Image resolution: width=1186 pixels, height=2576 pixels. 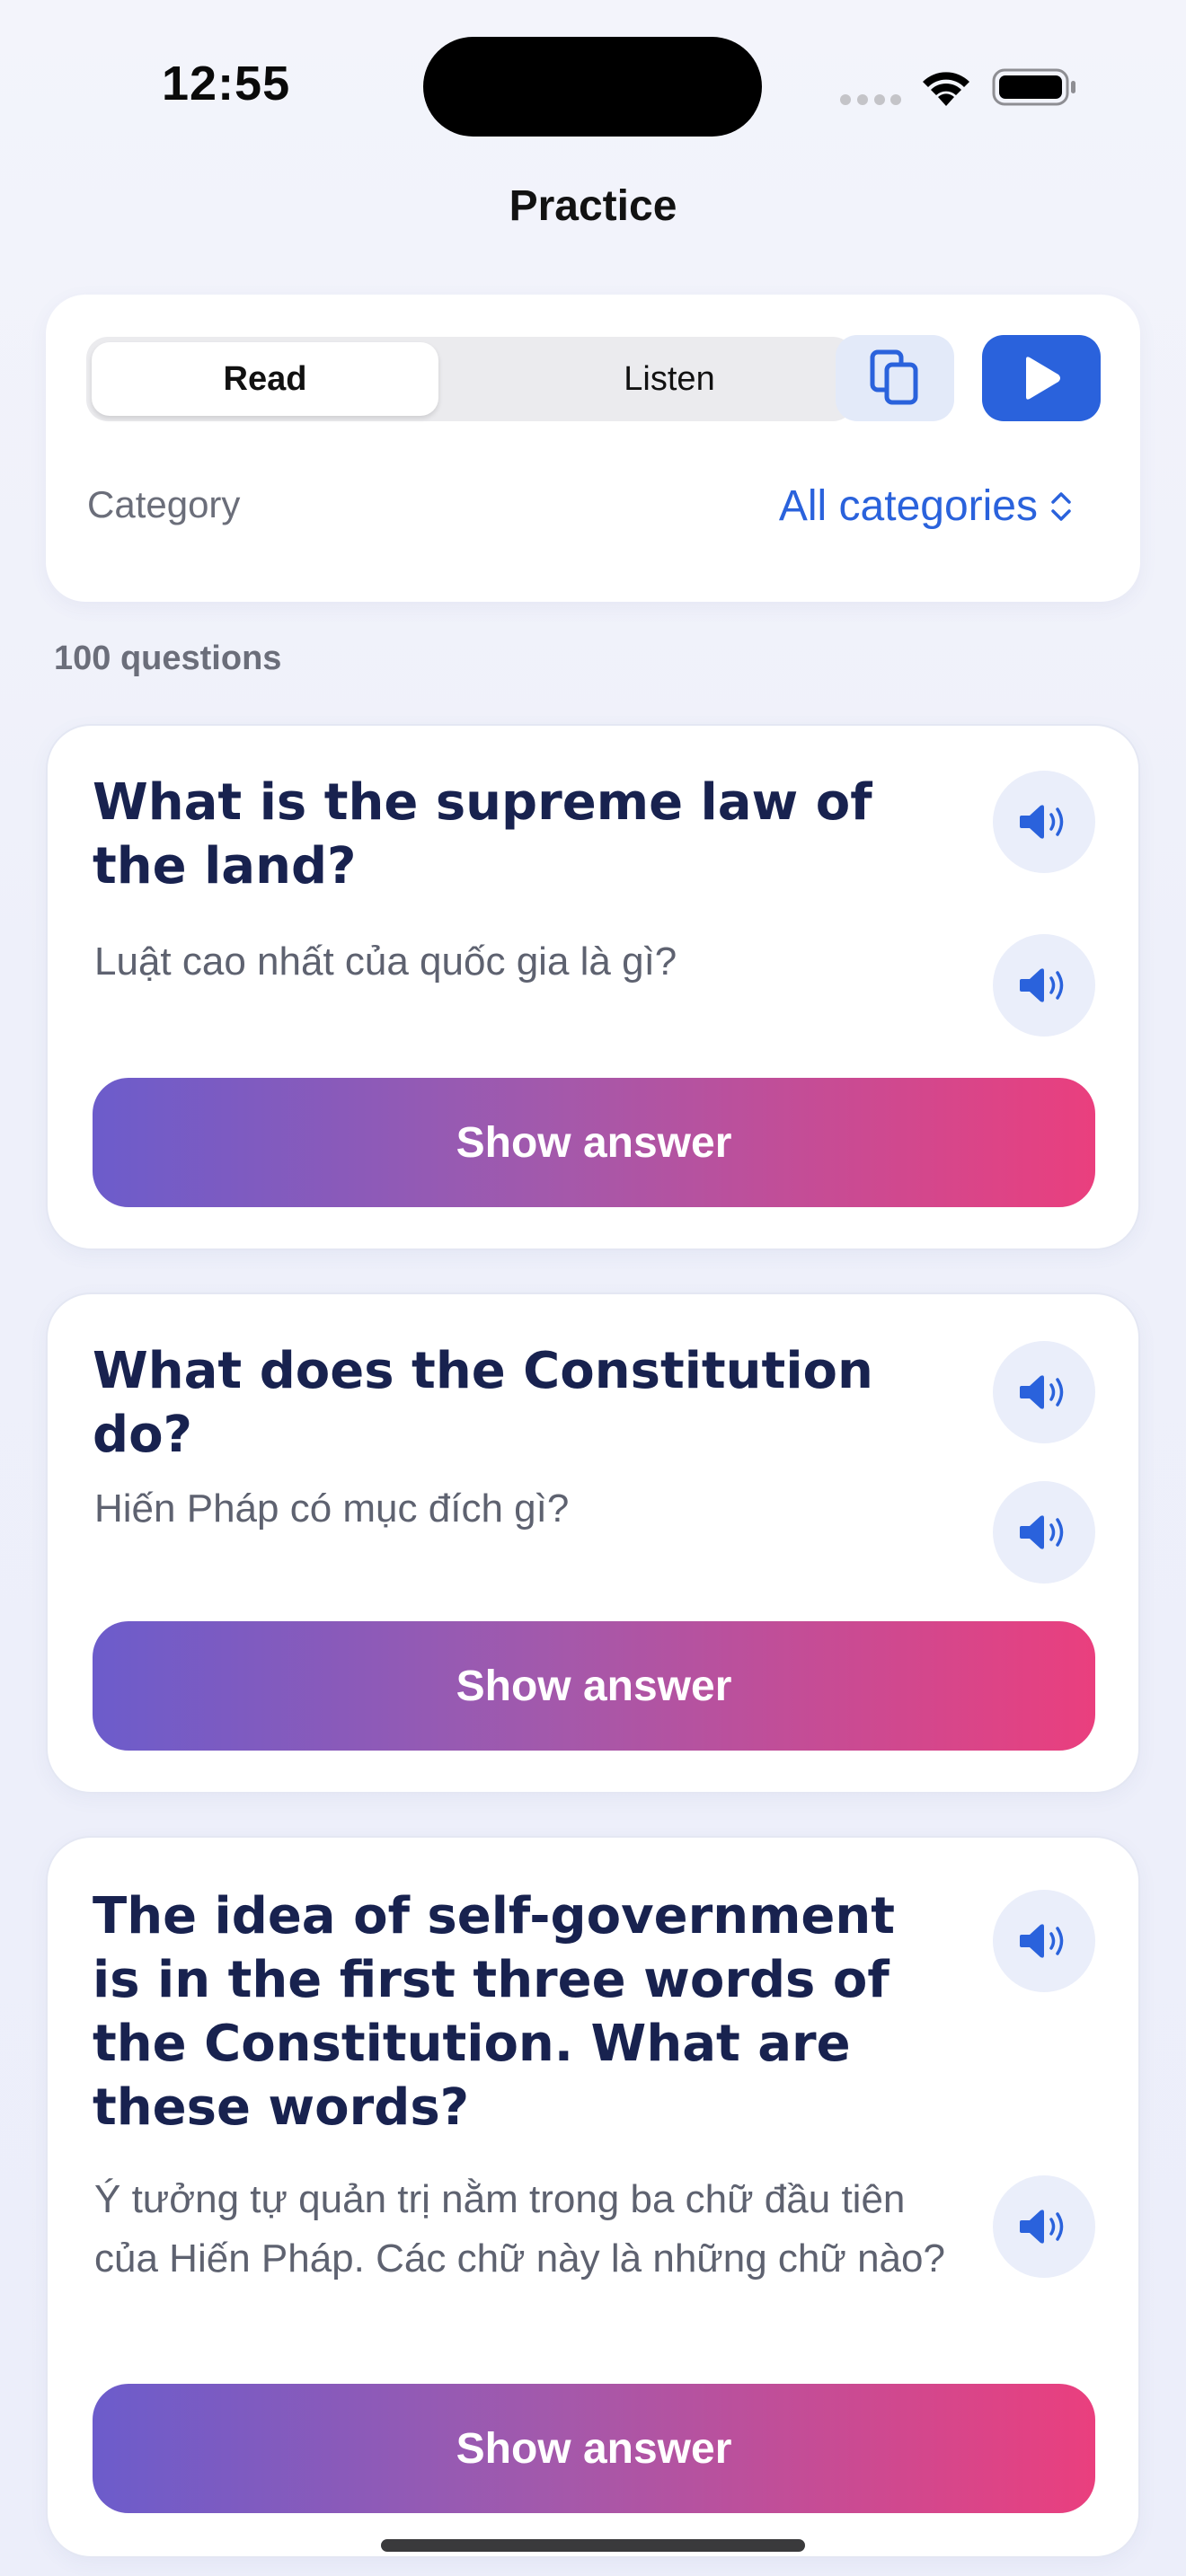 I want to click on practice-controls-card: Read Listen Category All categories, so click(x=593, y=448).